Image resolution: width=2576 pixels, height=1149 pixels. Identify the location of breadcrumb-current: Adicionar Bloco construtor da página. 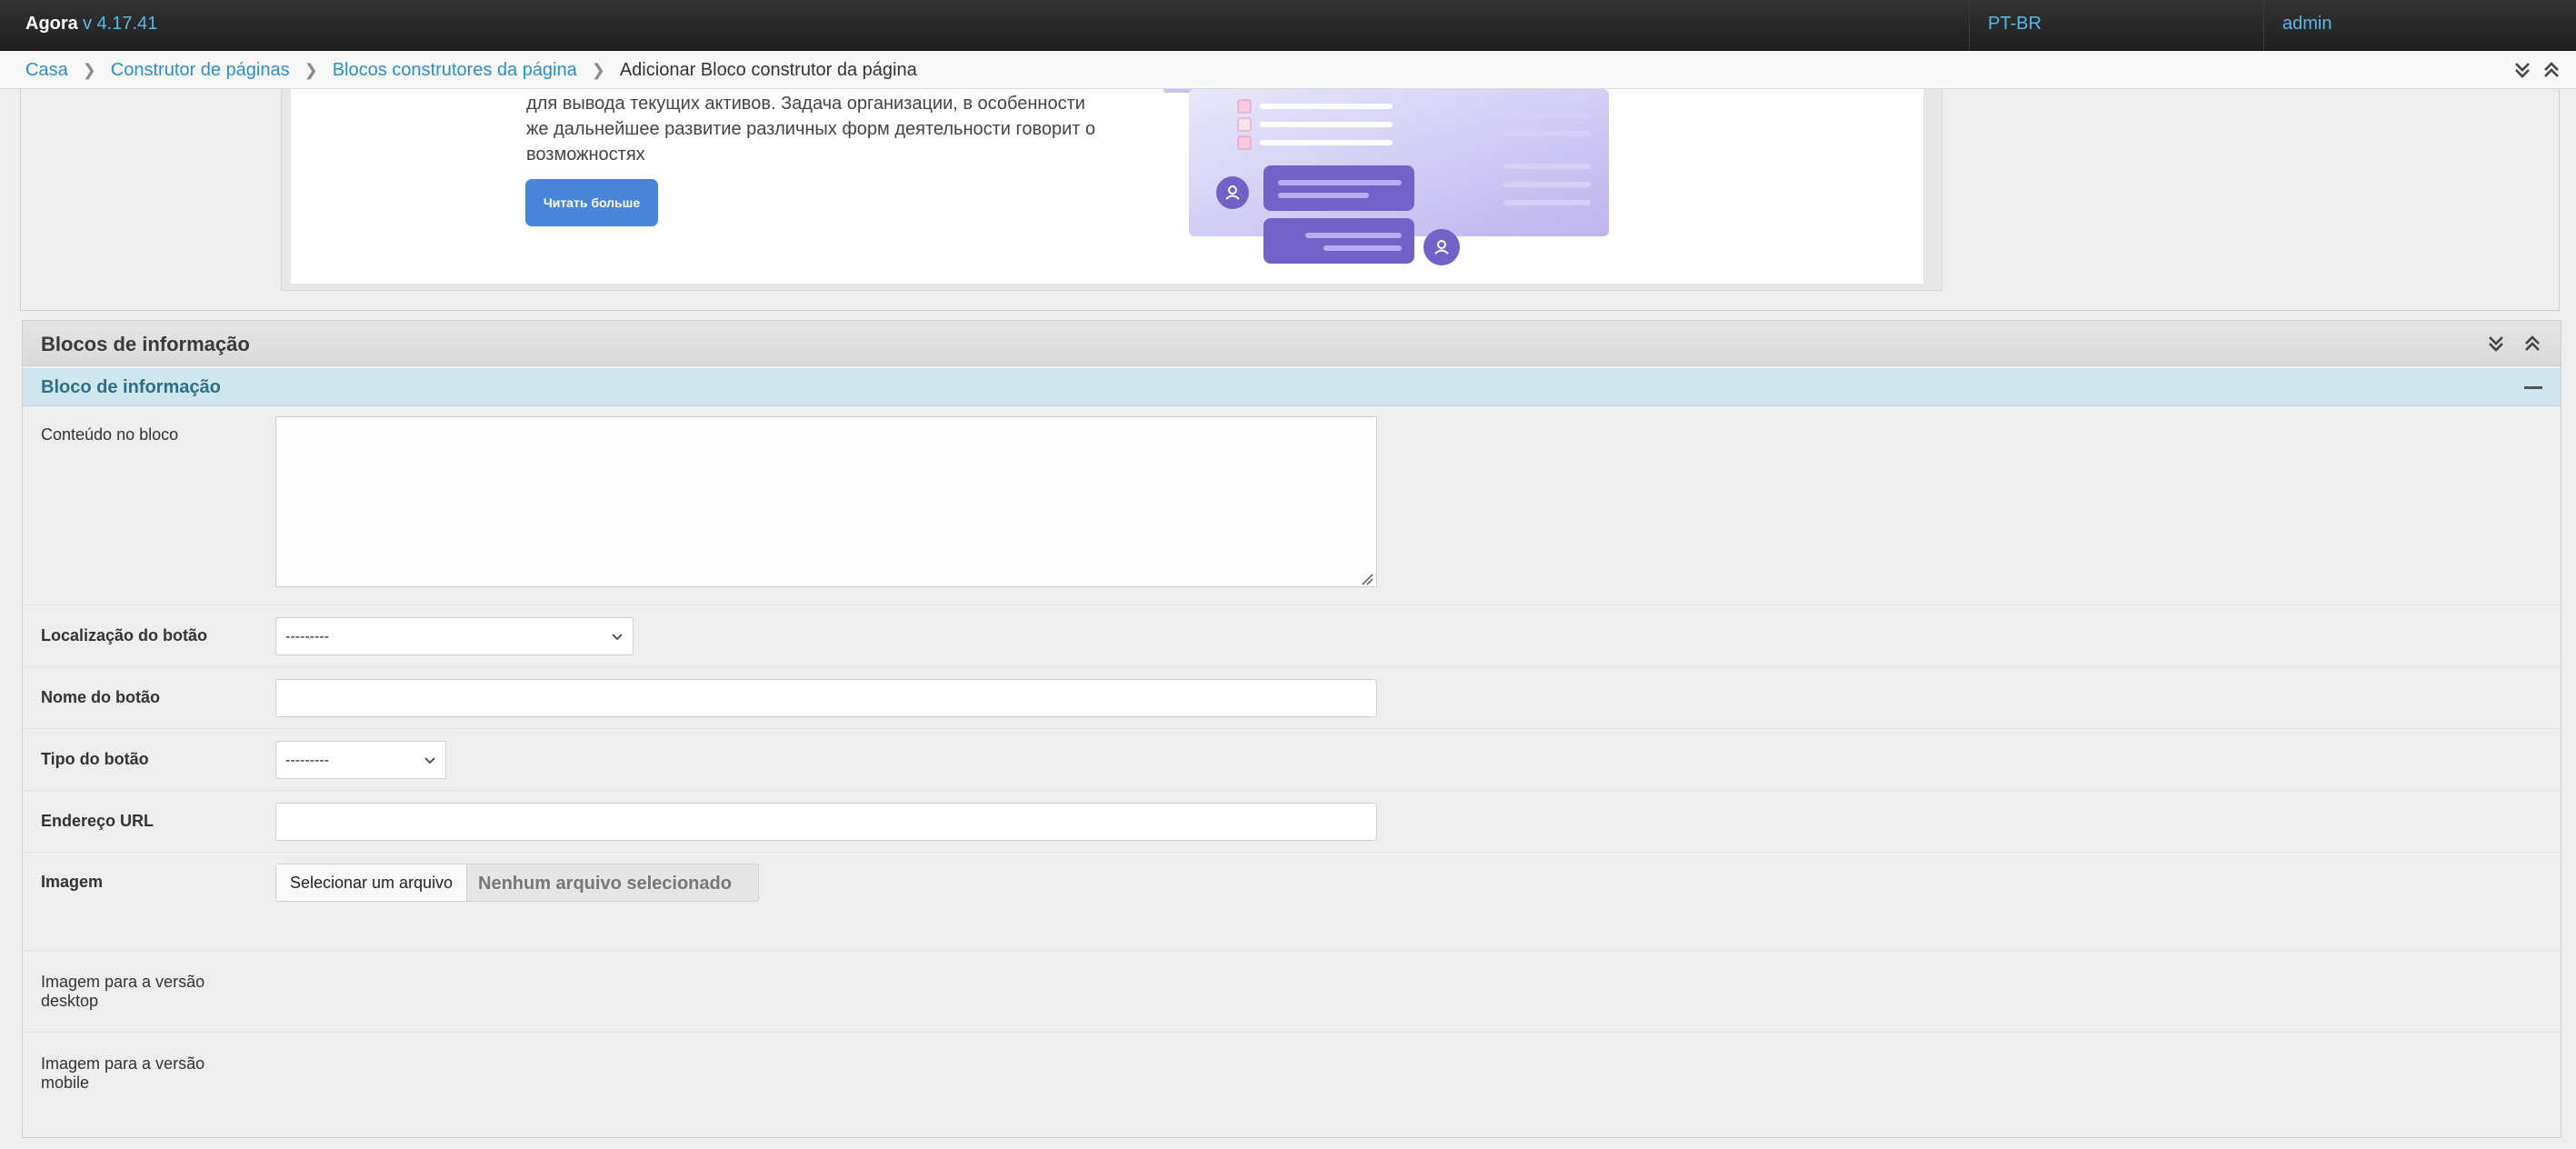
(768, 69).